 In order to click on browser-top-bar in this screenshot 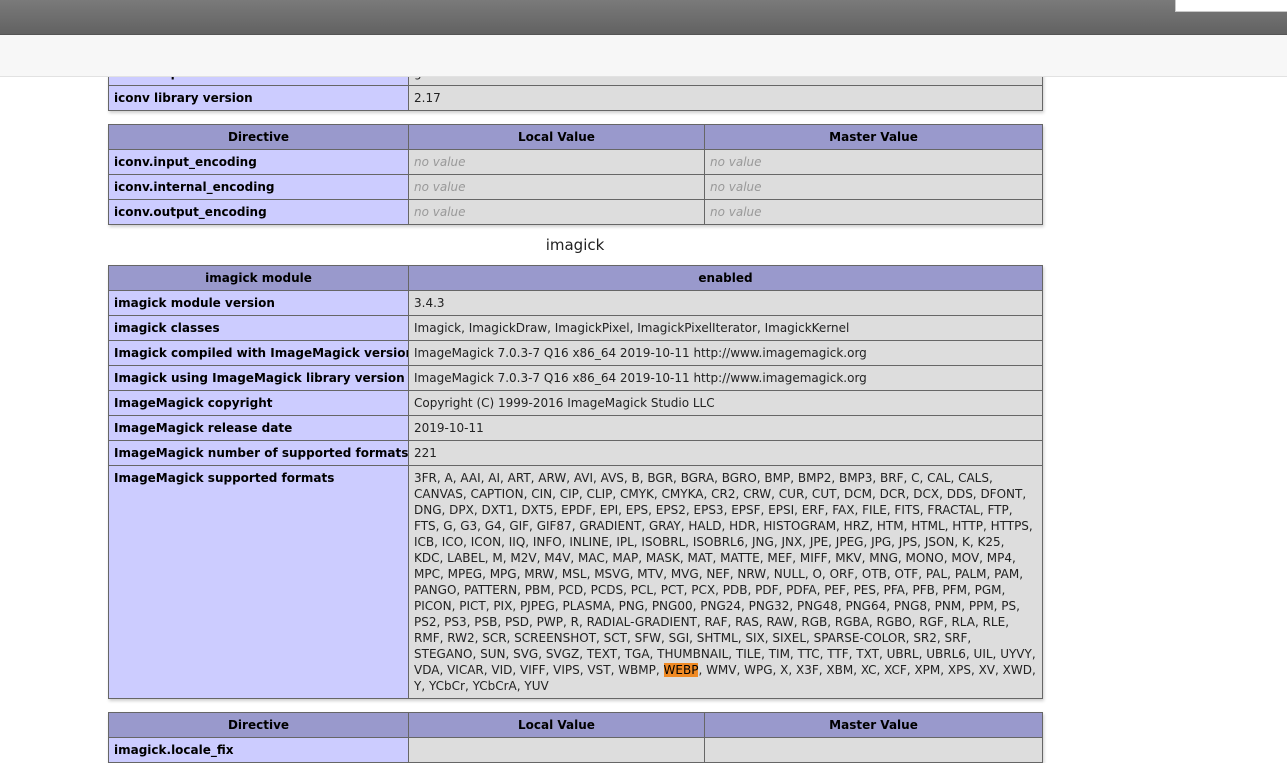, I will do `click(643, 17)`.